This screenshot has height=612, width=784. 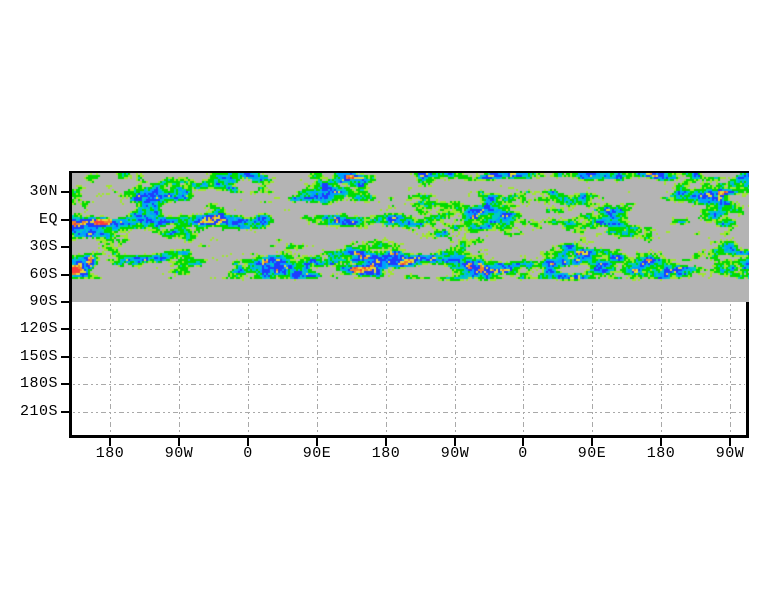 I want to click on y-tick-label: 60S, so click(x=43, y=274).